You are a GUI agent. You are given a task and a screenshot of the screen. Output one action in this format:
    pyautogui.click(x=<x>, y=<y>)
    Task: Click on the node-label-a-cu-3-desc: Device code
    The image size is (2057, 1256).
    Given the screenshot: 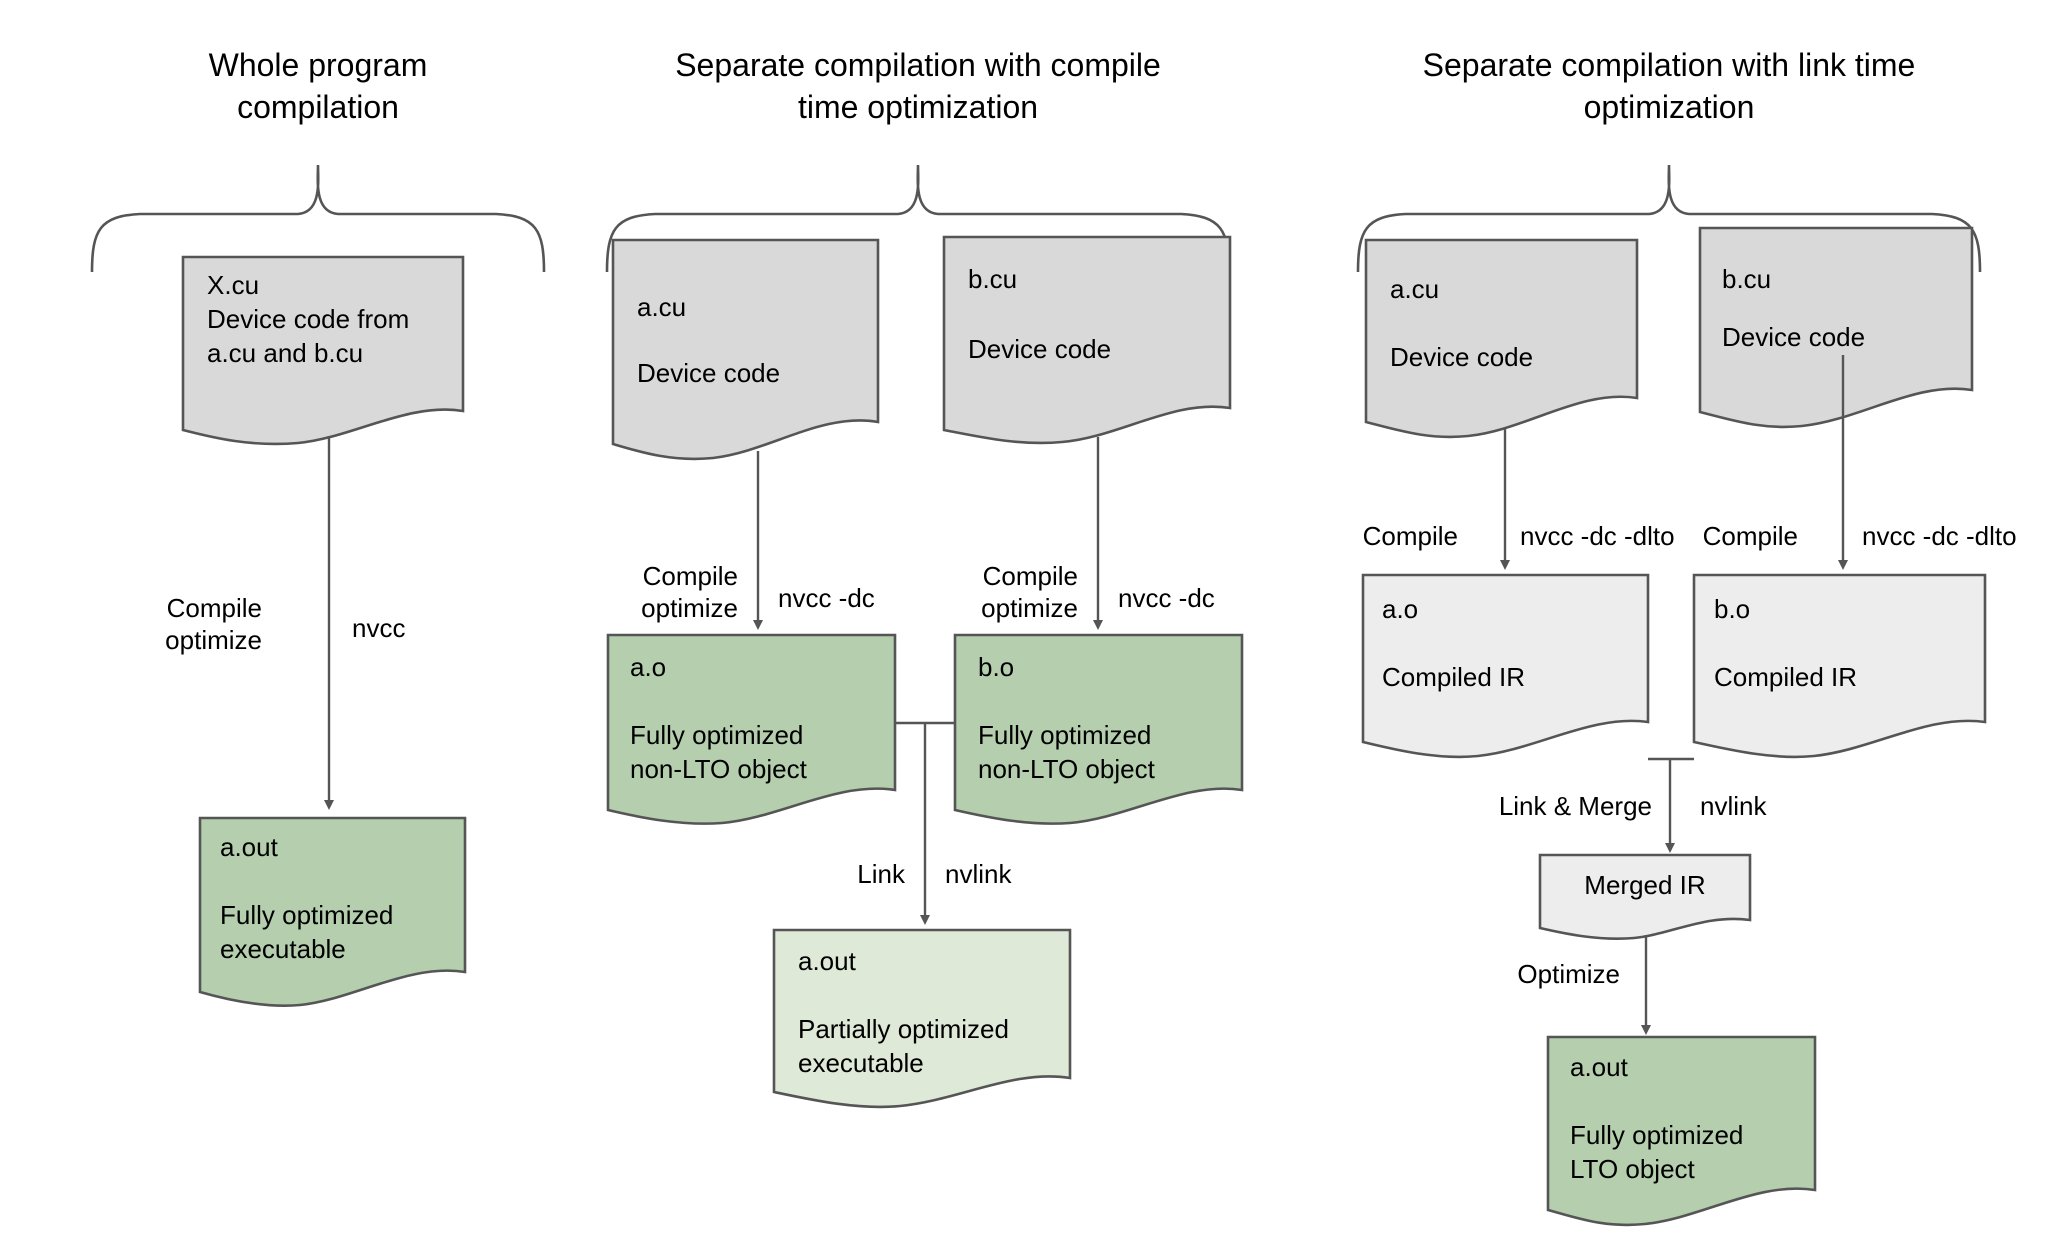 What is the action you would take?
    pyautogui.click(x=1462, y=357)
    